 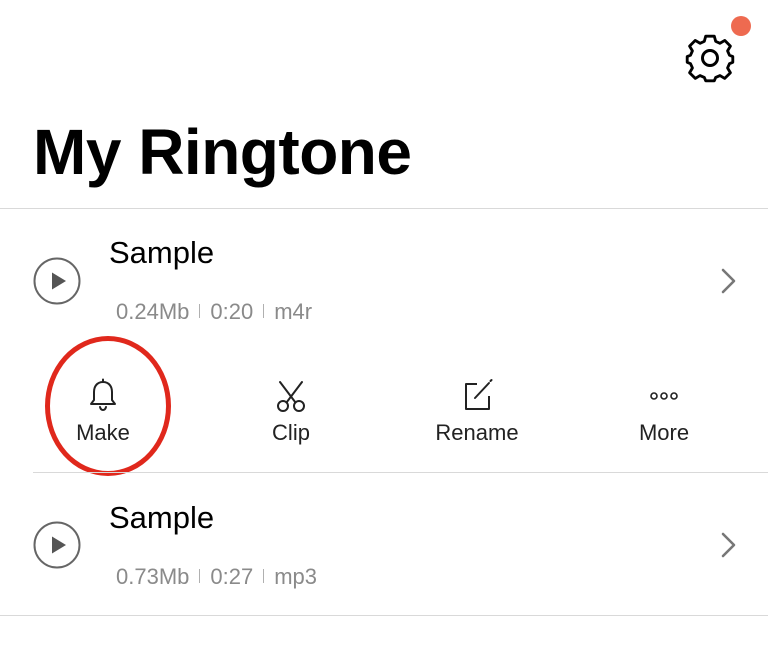 What do you see at coordinates (291, 396) in the screenshot?
I see `scissors-icon` at bounding box center [291, 396].